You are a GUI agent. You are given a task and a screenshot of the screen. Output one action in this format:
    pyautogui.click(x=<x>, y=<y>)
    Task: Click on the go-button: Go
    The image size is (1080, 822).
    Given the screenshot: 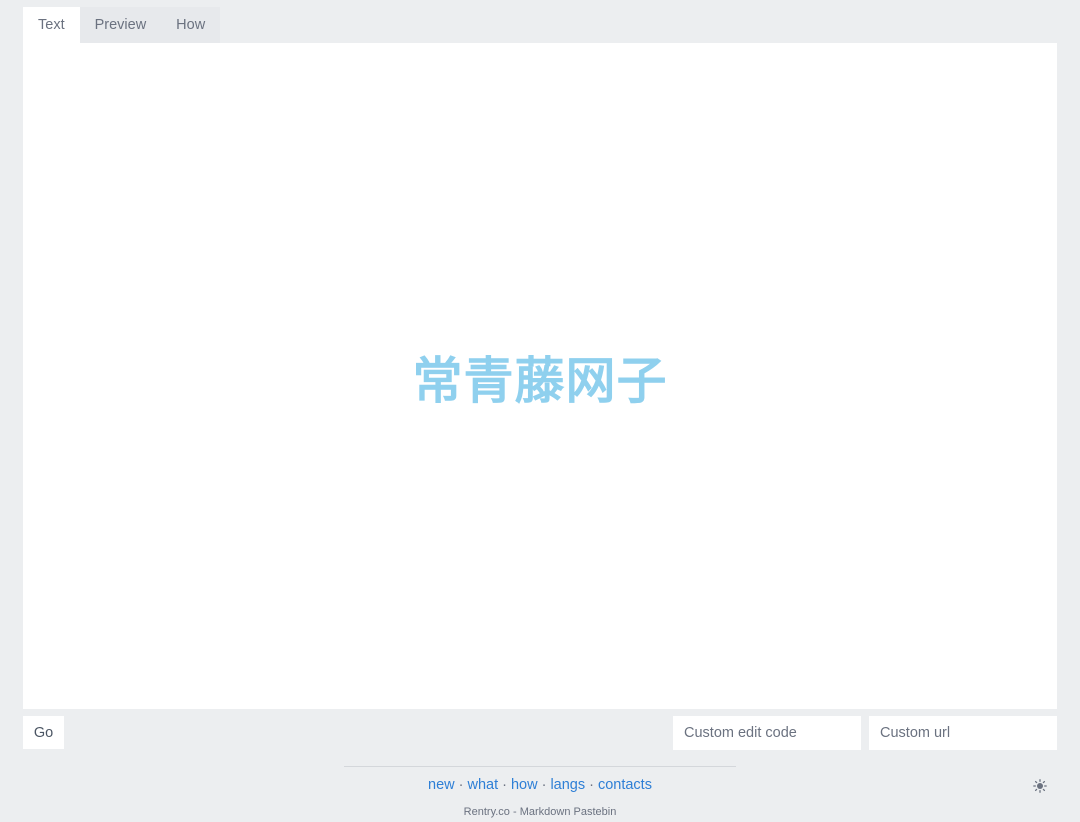 What is the action you would take?
    pyautogui.click(x=43, y=732)
    